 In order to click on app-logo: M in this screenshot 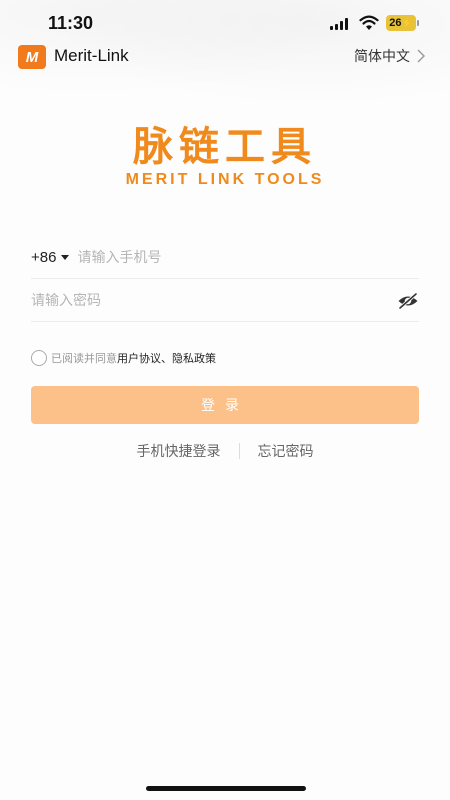, I will do `click(32, 57)`.